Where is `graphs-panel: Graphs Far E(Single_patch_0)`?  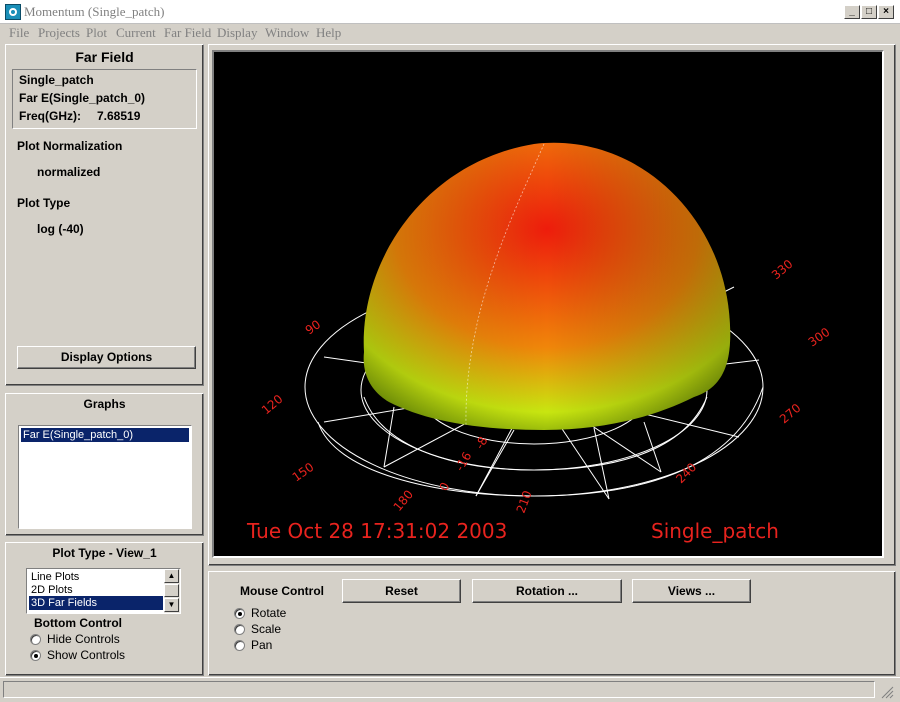
graphs-panel: Graphs Far E(Single_patch_0) is located at coordinates (104, 464).